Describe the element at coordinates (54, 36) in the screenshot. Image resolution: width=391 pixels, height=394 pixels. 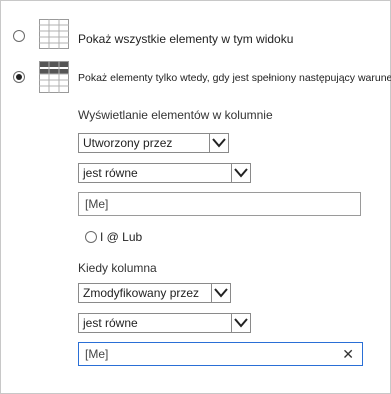
I see `table-icon` at that location.